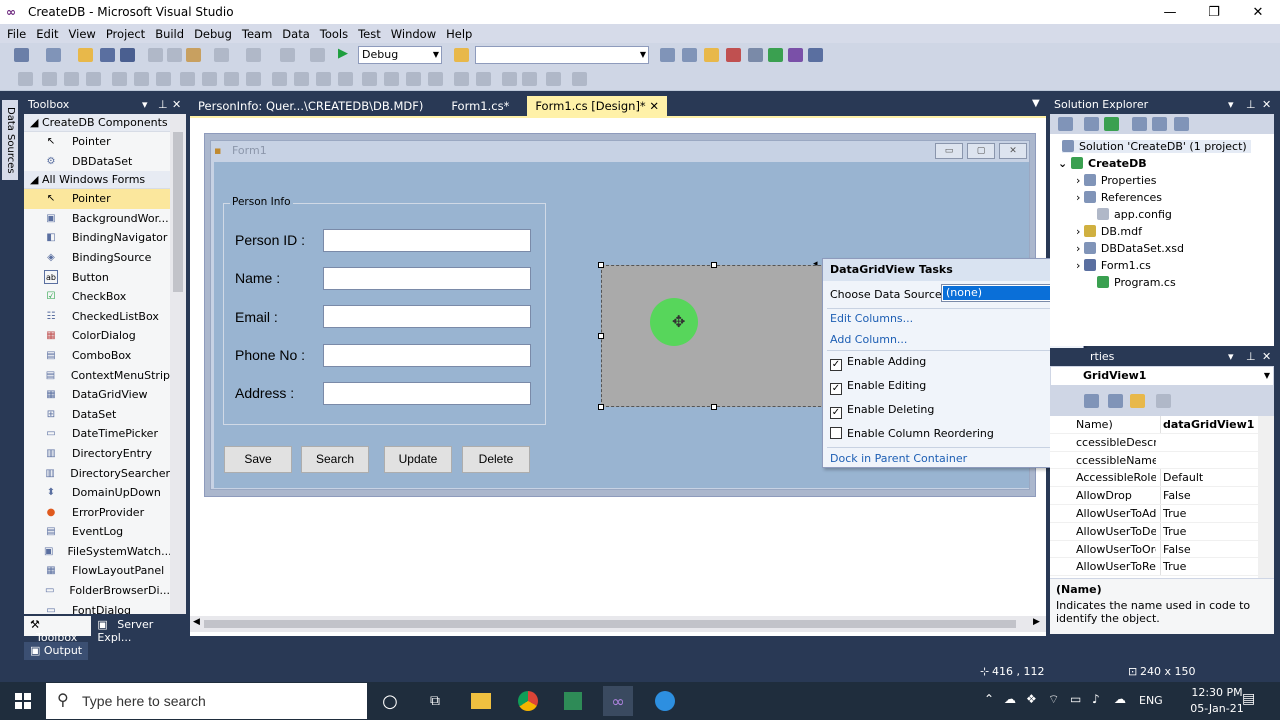 Image resolution: width=1280 pixels, height=720 pixels. Describe the element at coordinates (25, 79) in the screenshot. I see `align-to-grid-icon` at that location.